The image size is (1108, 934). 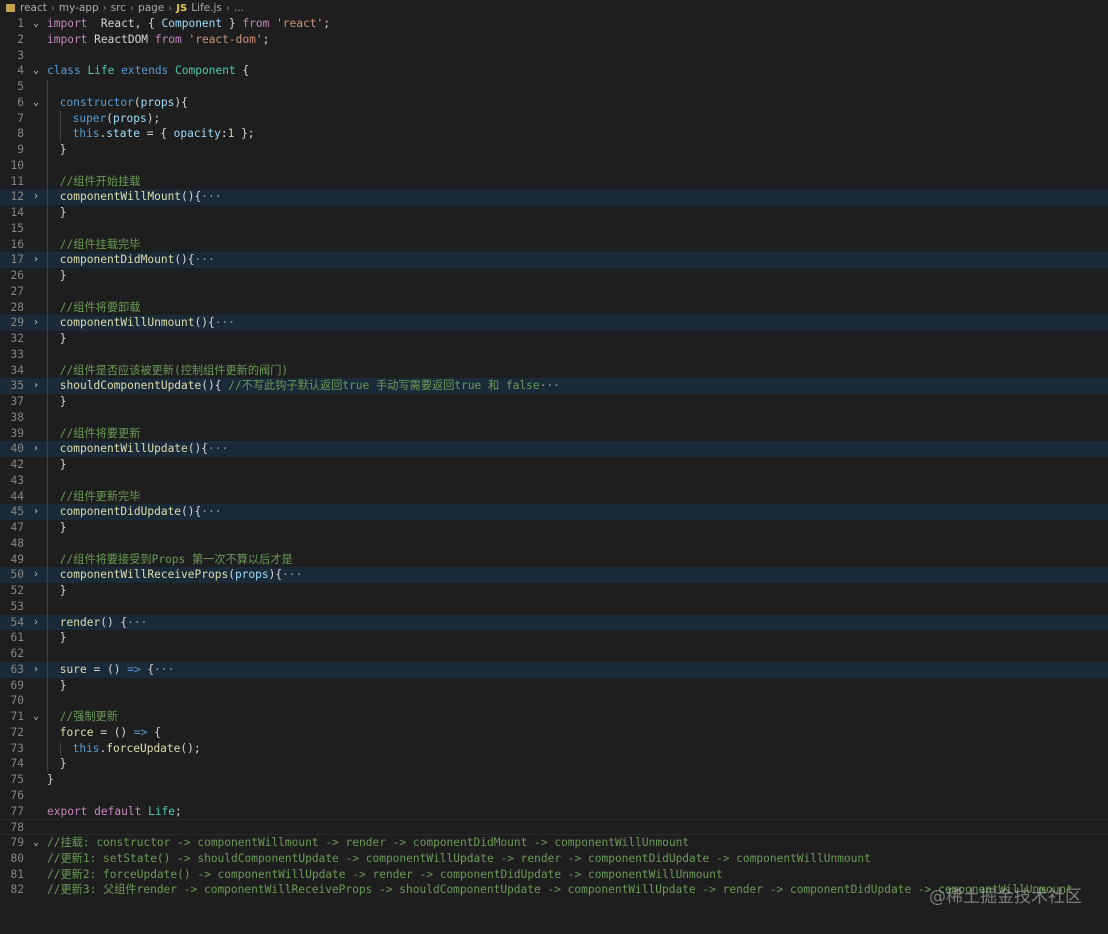 What do you see at coordinates (554, 480) in the screenshot?
I see `code-line: 43` at bounding box center [554, 480].